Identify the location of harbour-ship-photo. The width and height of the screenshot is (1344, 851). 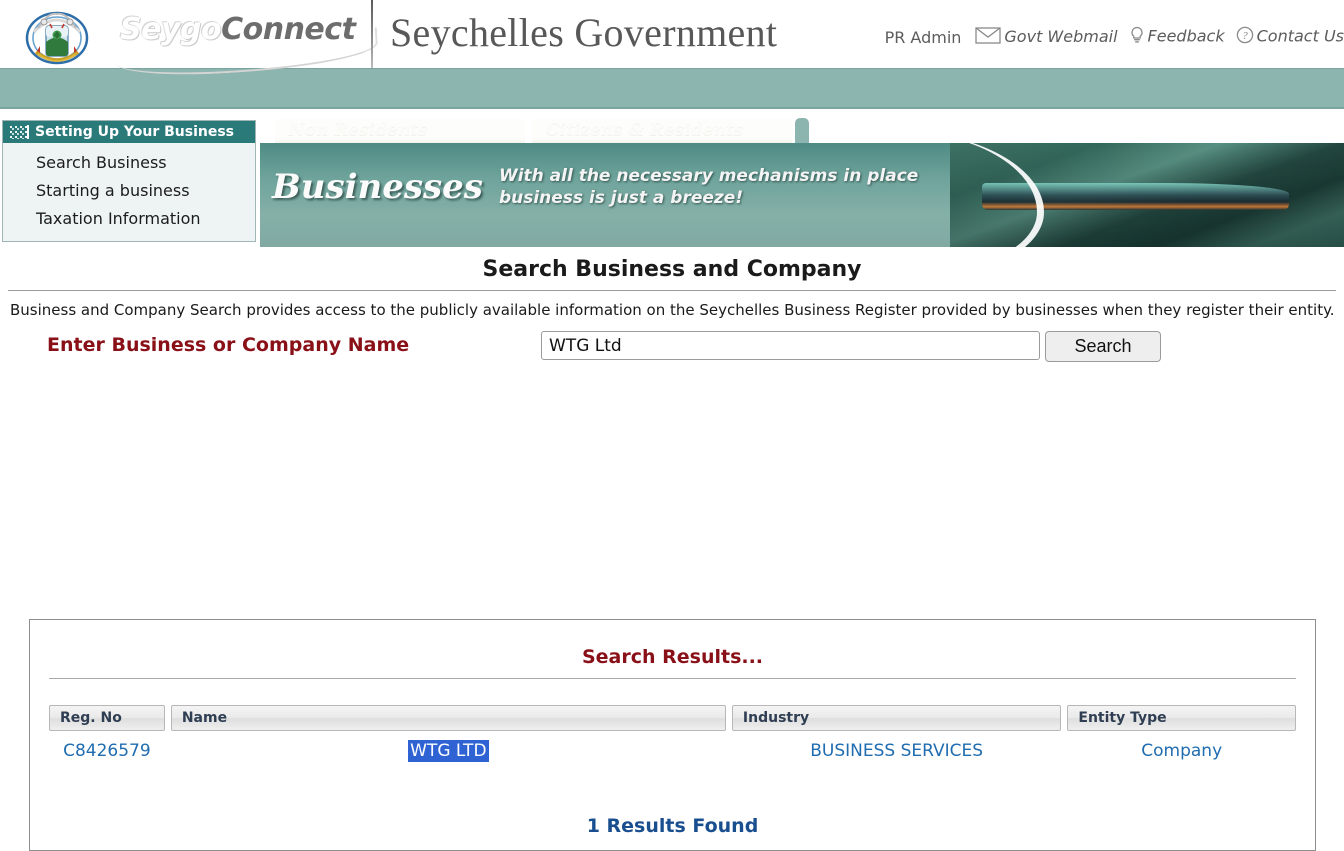
(1147, 195).